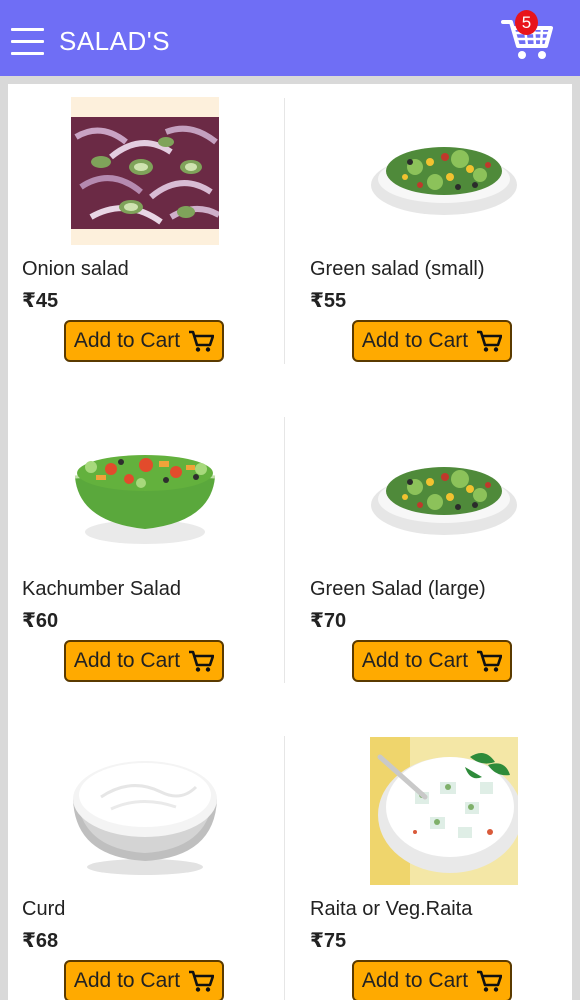  I want to click on cart-count-badge: 5, so click(526, 22).